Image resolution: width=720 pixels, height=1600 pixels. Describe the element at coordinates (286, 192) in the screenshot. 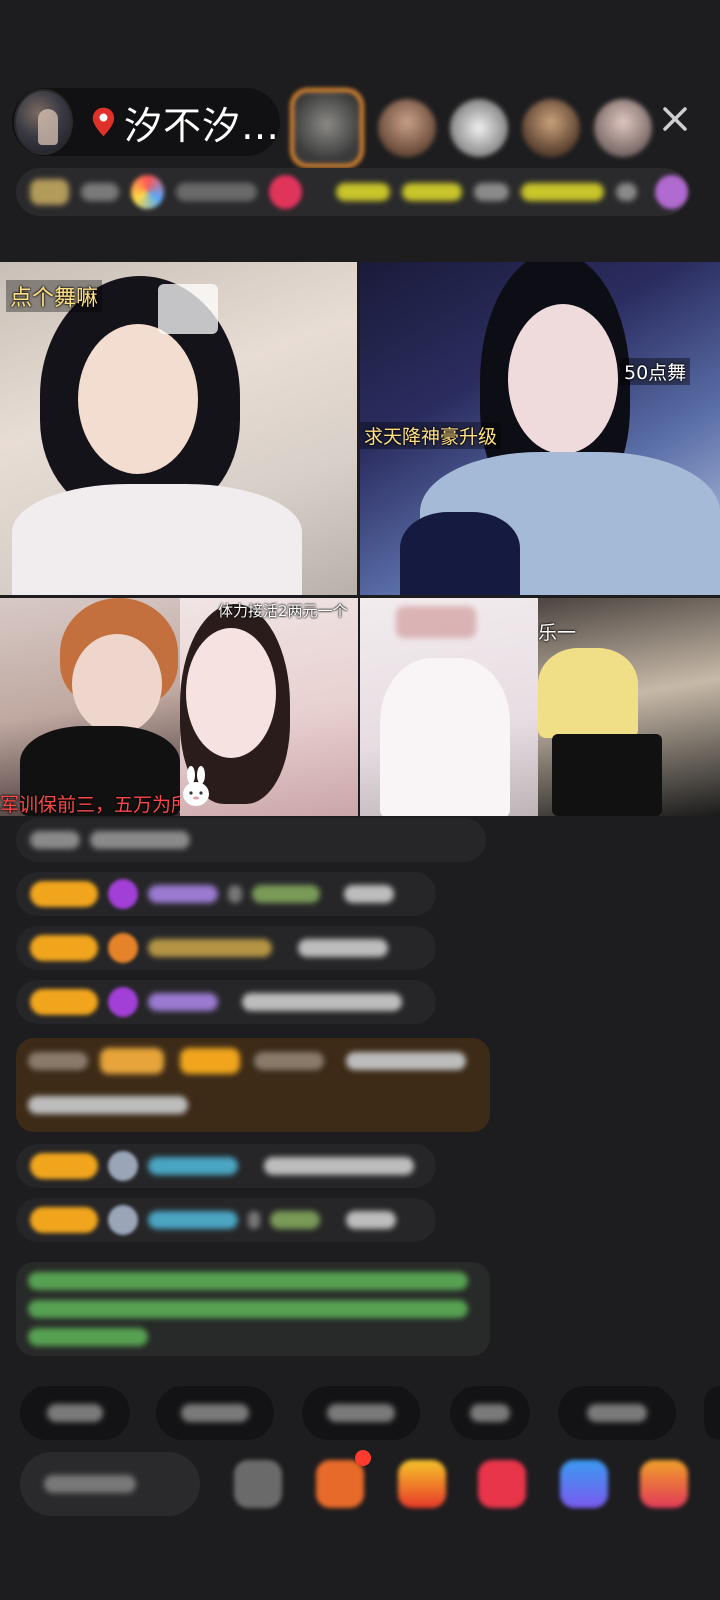

I see `red-badge-icon` at that location.